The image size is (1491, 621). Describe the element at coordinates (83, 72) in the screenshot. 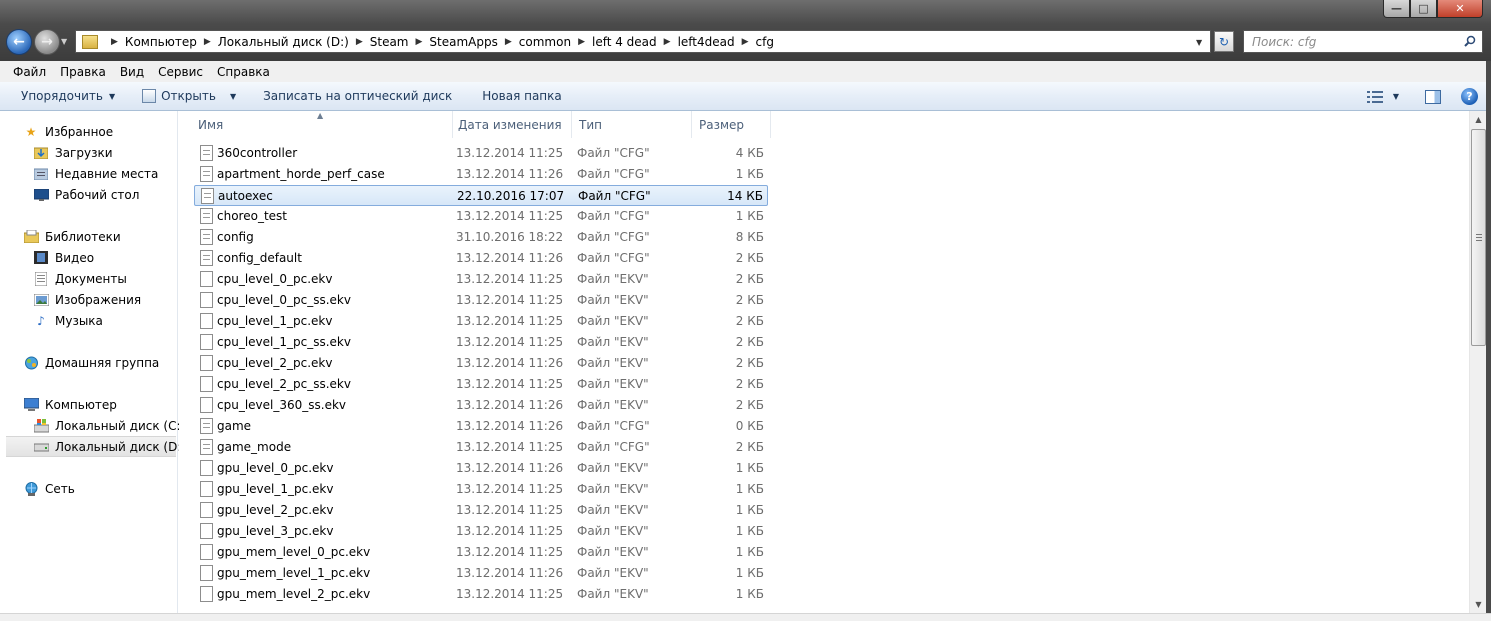

I see `menu-edit: Правка` at that location.